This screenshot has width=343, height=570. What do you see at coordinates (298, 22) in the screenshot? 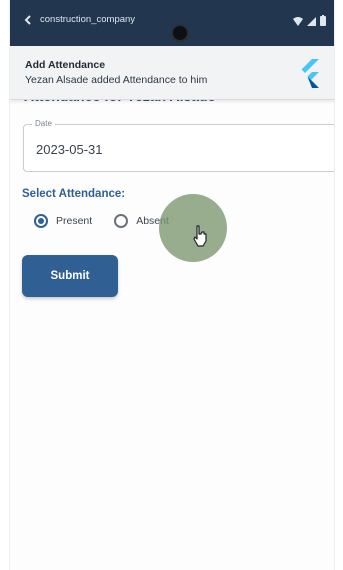
I see `wifi-icon` at bounding box center [298, 22].